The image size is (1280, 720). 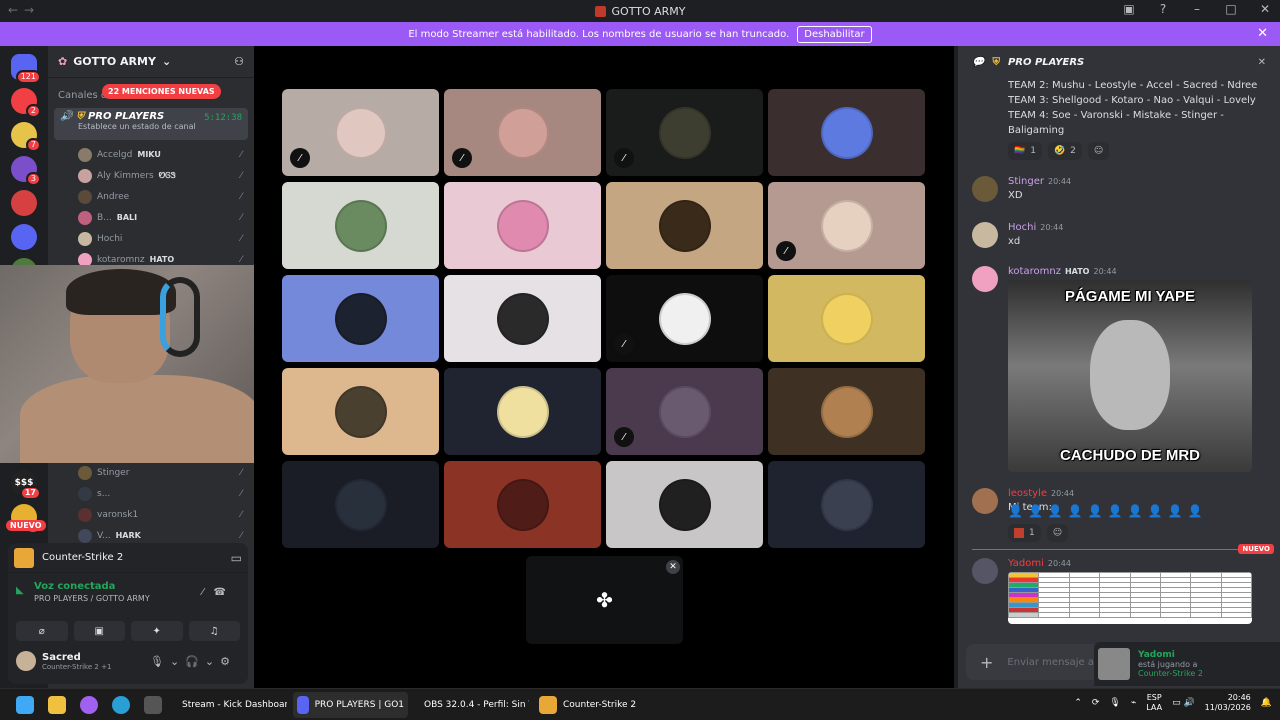 I want to click on voice-user: Accelgd MIKU ⁄, so click(x=151, y=154).